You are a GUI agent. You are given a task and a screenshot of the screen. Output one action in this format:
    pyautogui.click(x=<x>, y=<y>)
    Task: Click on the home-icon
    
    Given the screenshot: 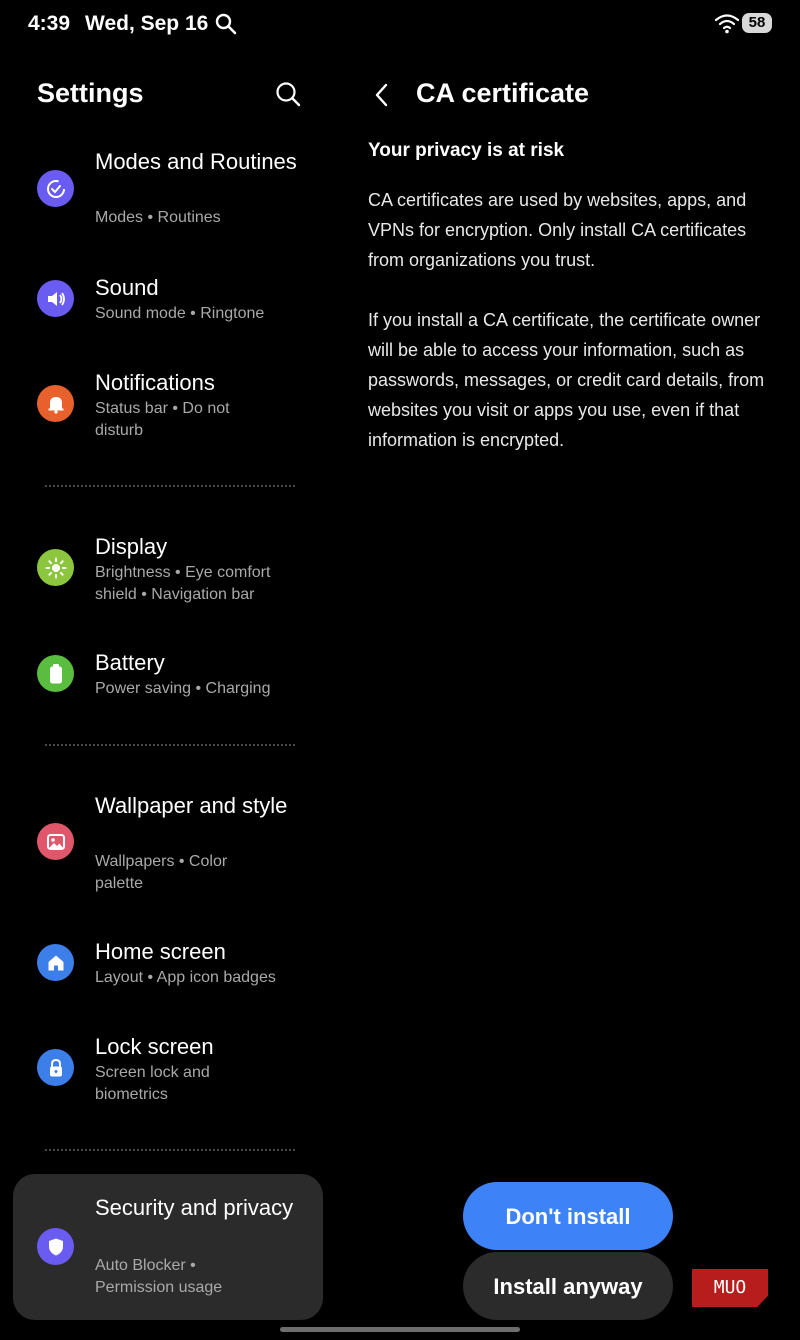 What is the action you would take?
    pyautogui.click(x=55, y=962)
    